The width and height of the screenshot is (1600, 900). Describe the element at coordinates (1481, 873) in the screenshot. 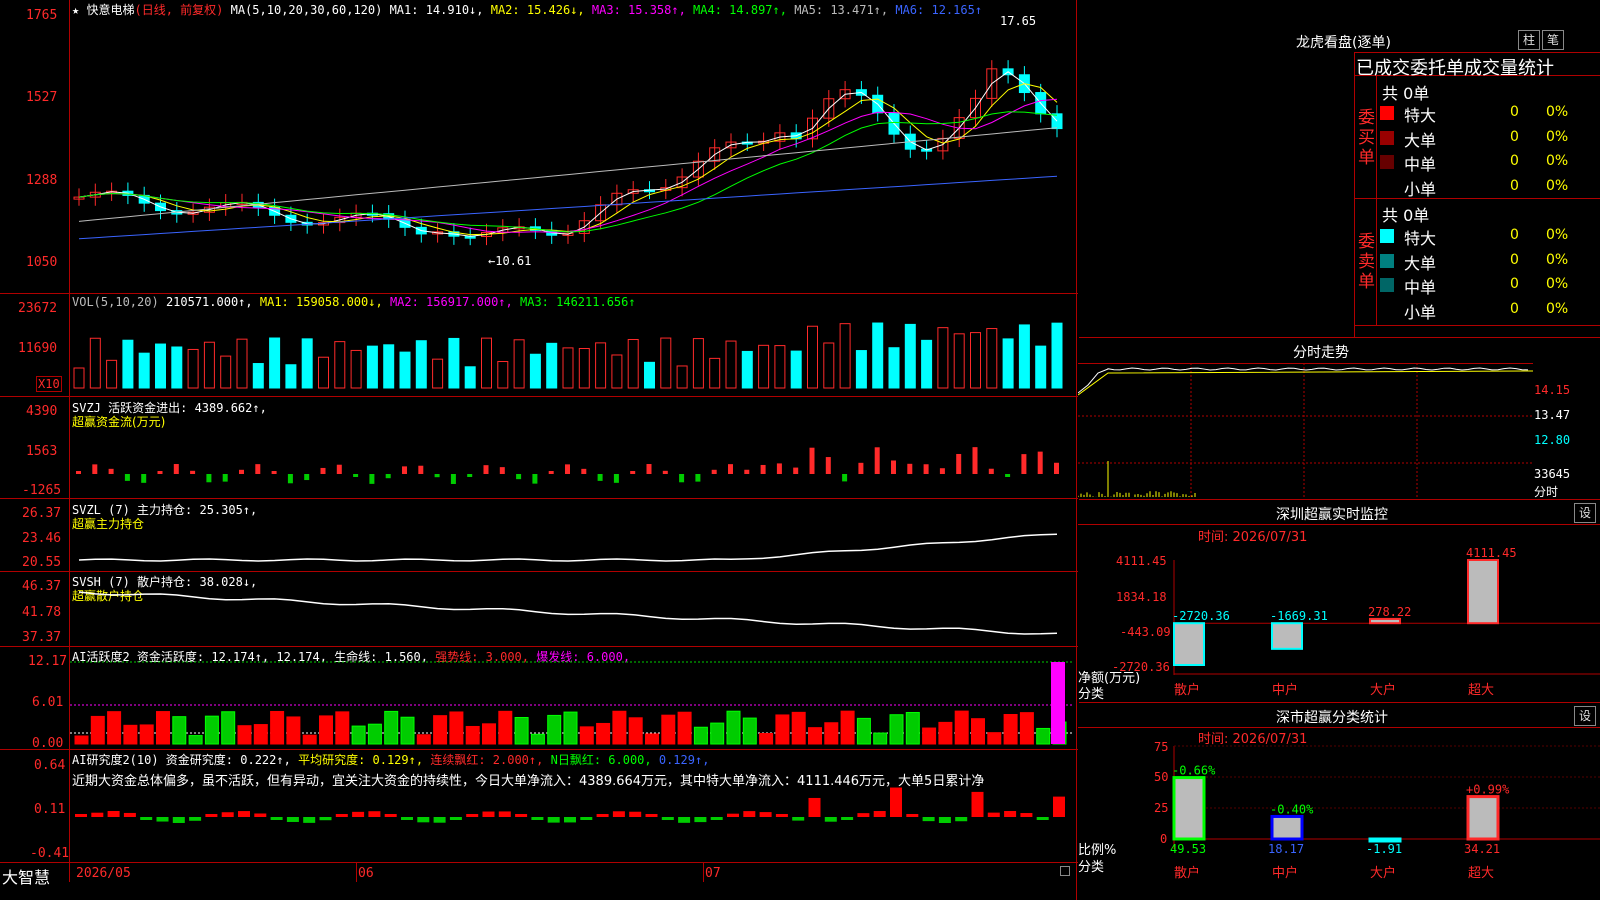

I see `category-label: 超大` at that location.